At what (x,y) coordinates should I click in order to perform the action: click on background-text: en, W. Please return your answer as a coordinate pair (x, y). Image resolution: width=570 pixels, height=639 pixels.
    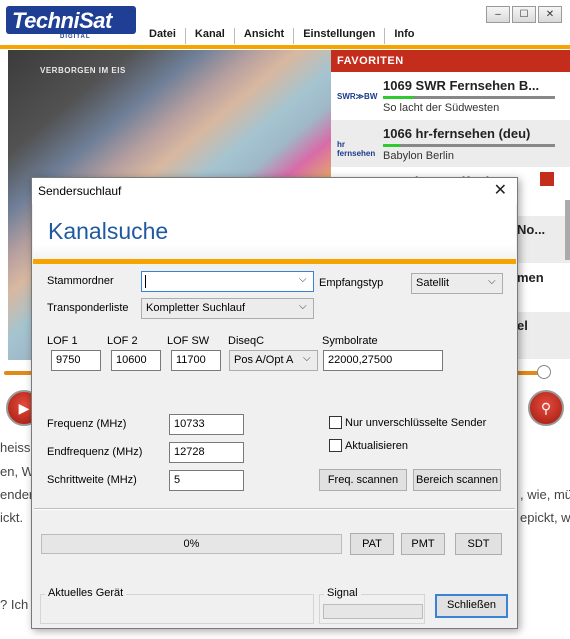
    Looking at the image, I should click on (17, 471).